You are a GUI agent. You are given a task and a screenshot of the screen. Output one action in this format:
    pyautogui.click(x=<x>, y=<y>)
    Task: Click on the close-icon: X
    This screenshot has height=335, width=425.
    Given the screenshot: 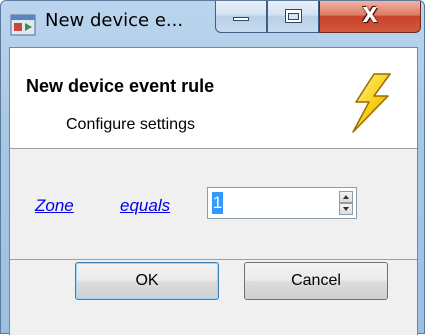 What is the action you would take?
    pyautogui.click(x=370, y=15)
    